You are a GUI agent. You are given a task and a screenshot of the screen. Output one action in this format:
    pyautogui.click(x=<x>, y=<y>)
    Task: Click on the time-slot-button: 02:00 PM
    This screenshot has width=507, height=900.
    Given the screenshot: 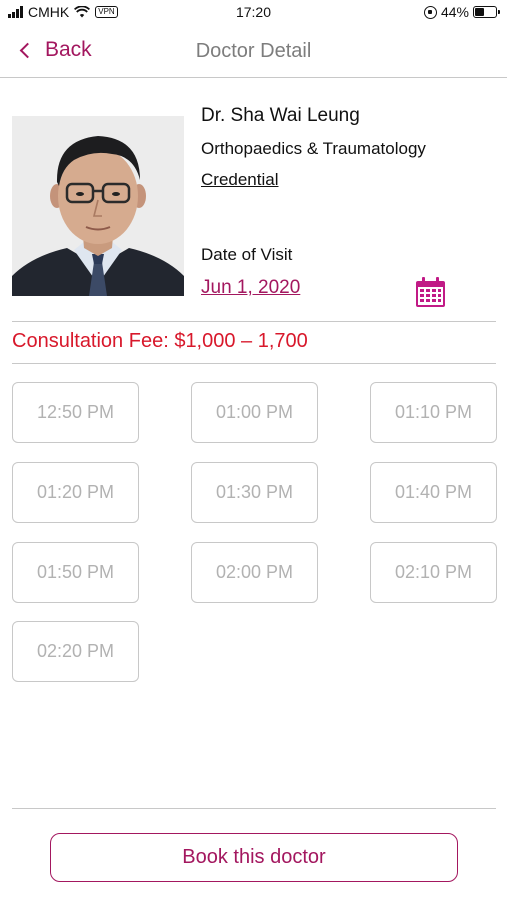 What is the action you would take?
    pyautogui.click(x=254, y=572)
    